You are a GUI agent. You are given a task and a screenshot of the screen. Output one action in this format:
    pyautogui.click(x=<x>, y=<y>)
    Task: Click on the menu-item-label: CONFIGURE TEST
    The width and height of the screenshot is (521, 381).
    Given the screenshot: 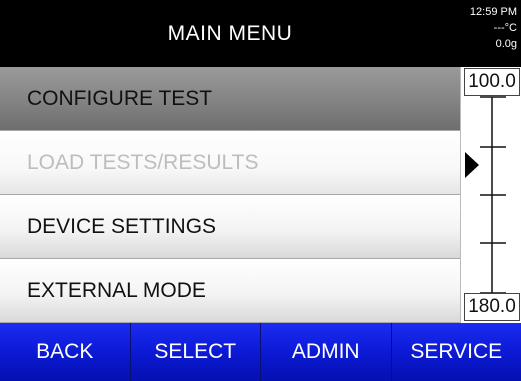 What is the action you would take?
    pyautogui.click(x=120, y=98)
    